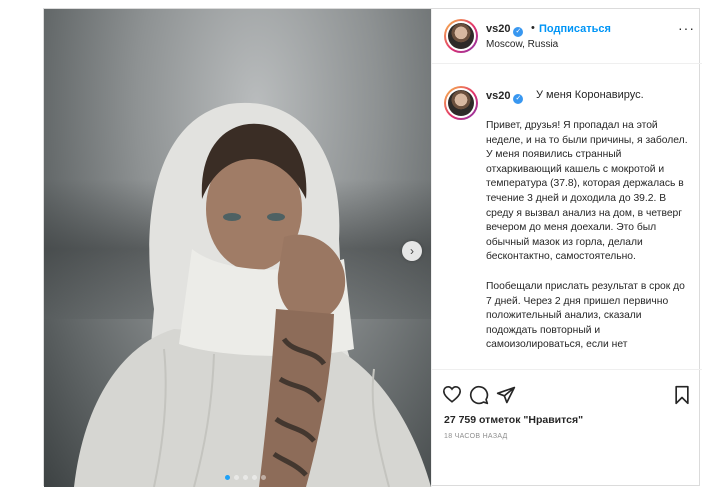 Image resolution: width=720 pixels, height=498 pixels. Describe the element at coordinates (479, 395) in the screenshot. I see `comment-icon` at that location.